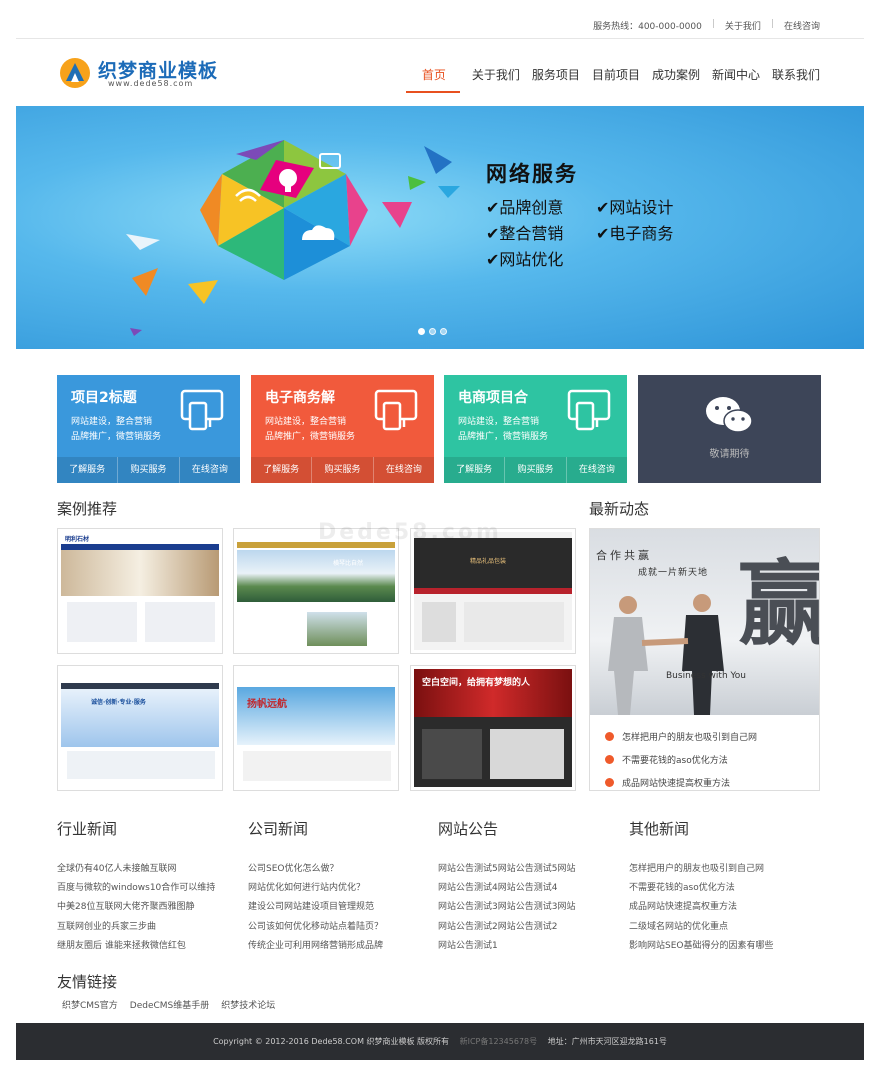  What do you see at coordinates (315, 869) in the screenshot?
I see `news-link: 公司SEO优化怎么做？` at bounding box center [315, 869].